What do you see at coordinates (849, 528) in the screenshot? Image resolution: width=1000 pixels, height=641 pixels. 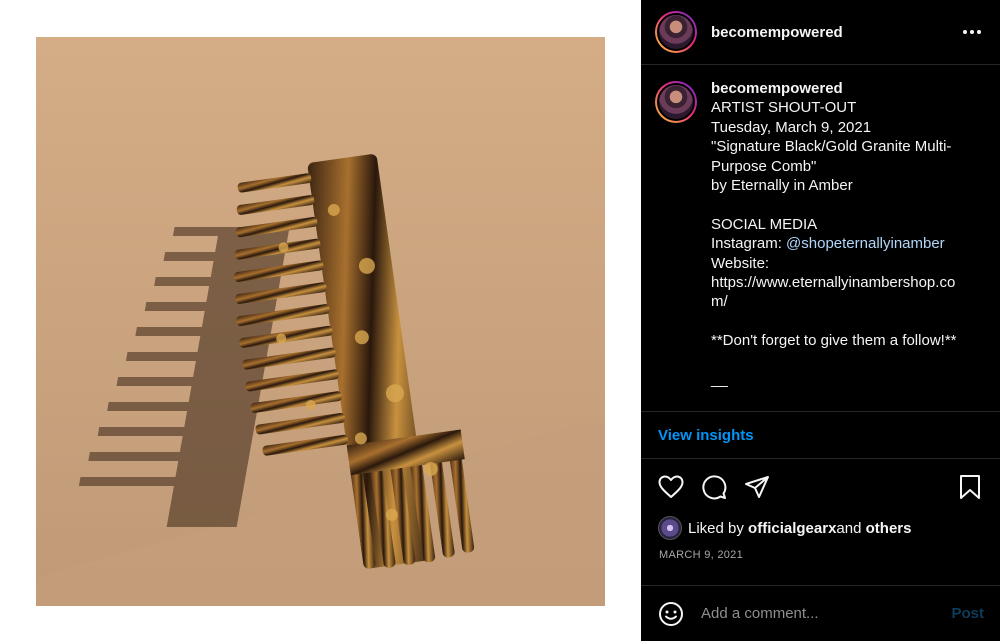 I see `likes-middle: and` at bounding box center [849, 528].